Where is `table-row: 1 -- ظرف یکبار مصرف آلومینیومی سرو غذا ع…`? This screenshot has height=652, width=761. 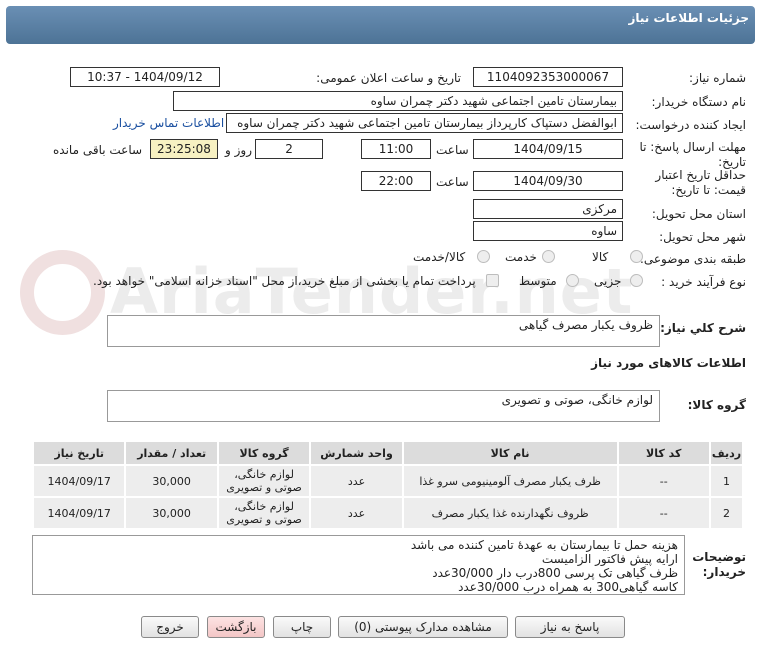
table-row: 1 -- ظرف یکبار مصرف آلومینیومی سرو غذا ع… is located at coordinates (388, 481).